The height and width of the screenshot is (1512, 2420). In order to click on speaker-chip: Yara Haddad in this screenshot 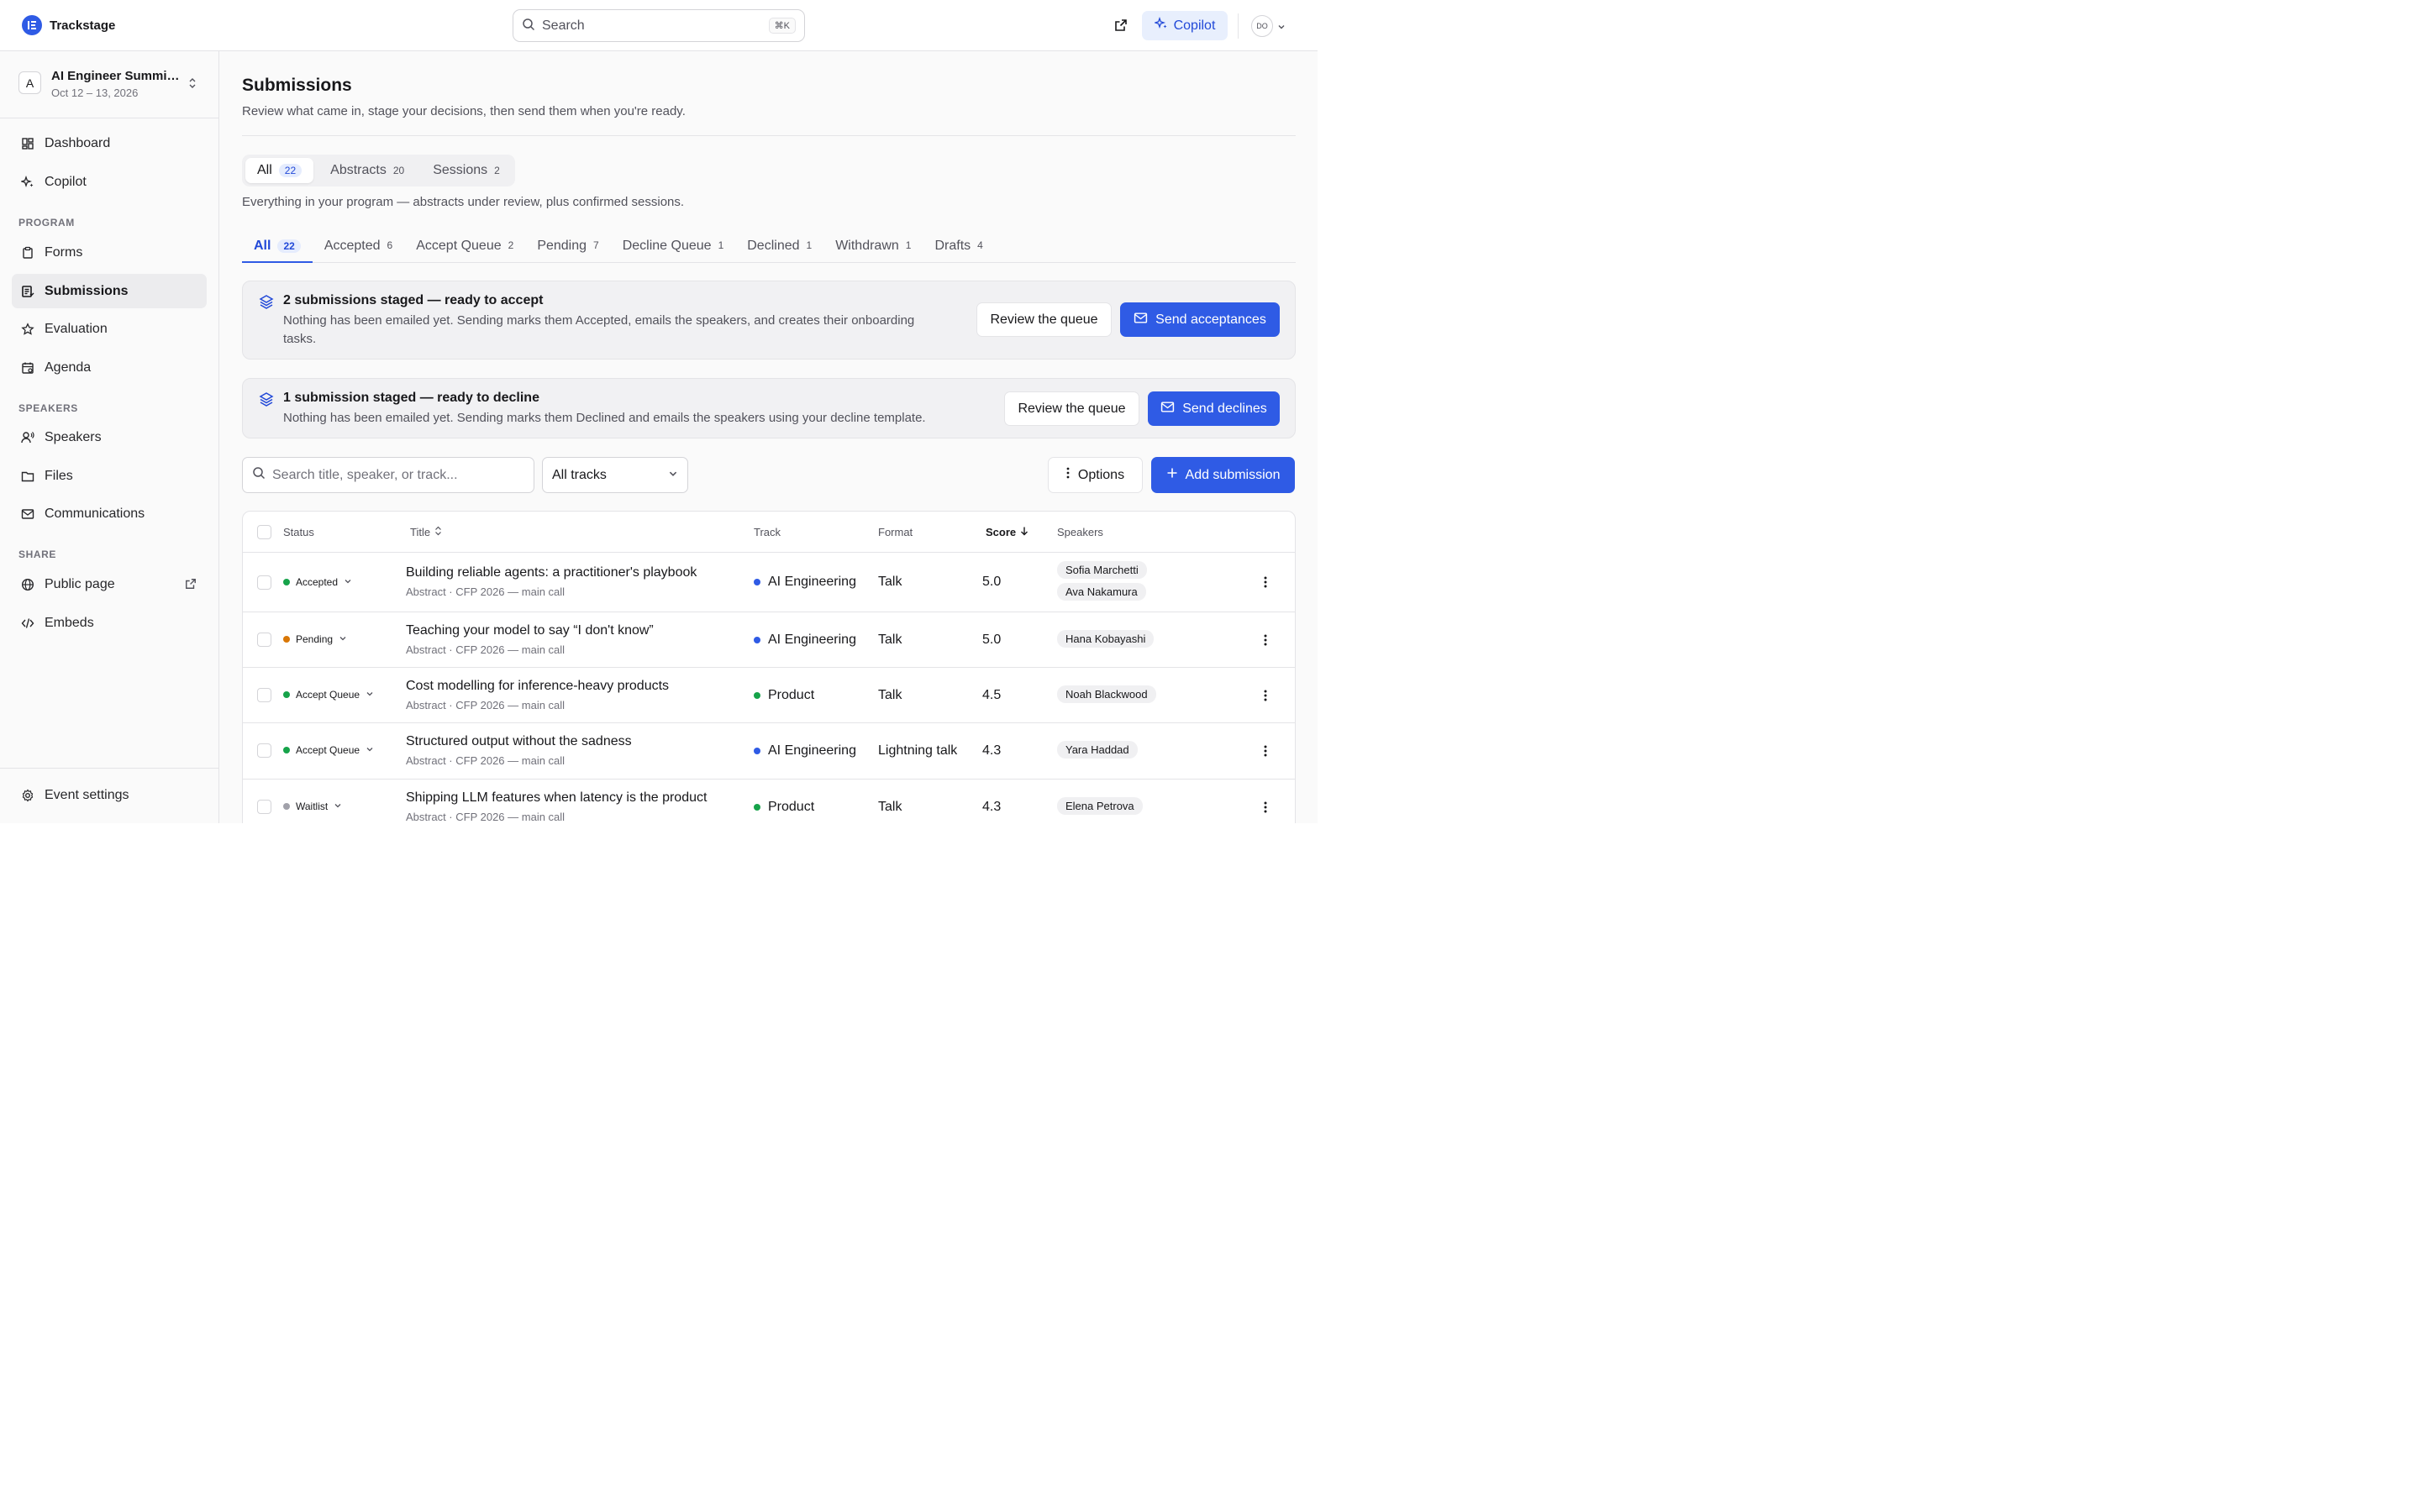, I will do `click(1097, 750)`.